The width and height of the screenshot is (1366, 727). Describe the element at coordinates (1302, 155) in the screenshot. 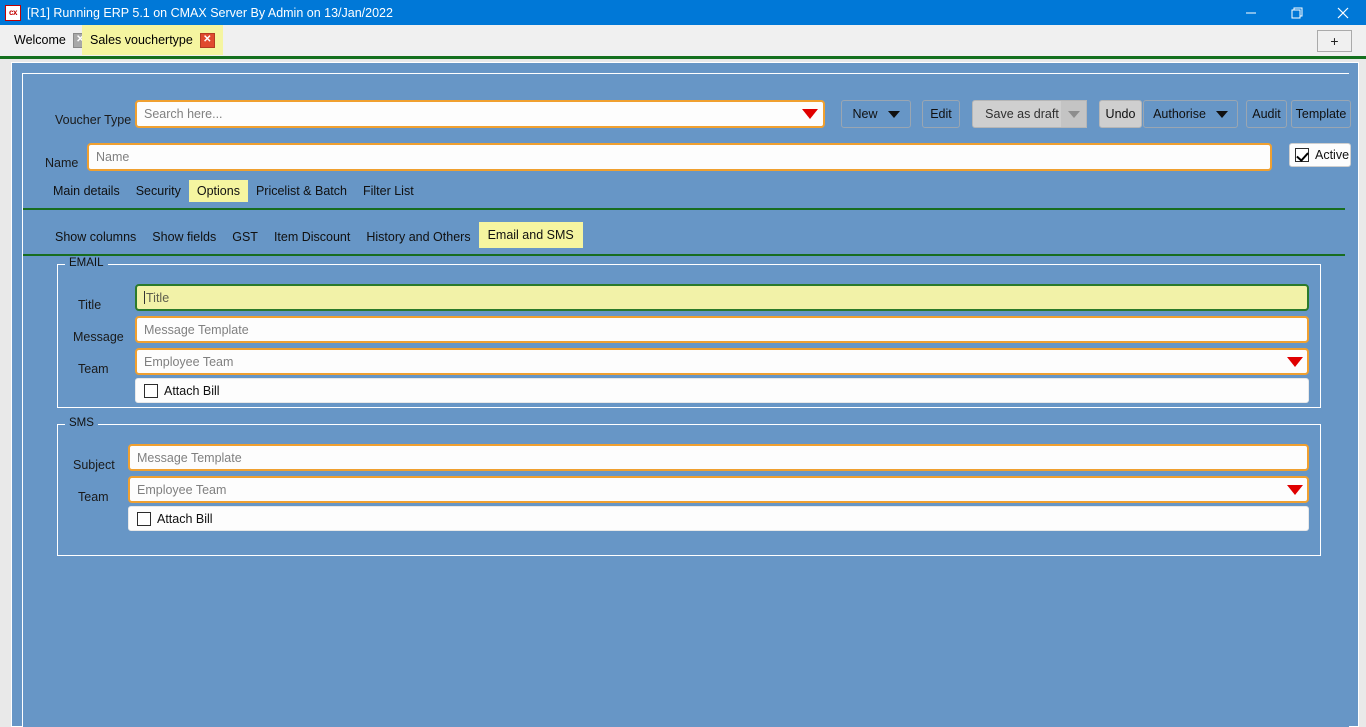

I see `checkbox-checked-icon` at that location.